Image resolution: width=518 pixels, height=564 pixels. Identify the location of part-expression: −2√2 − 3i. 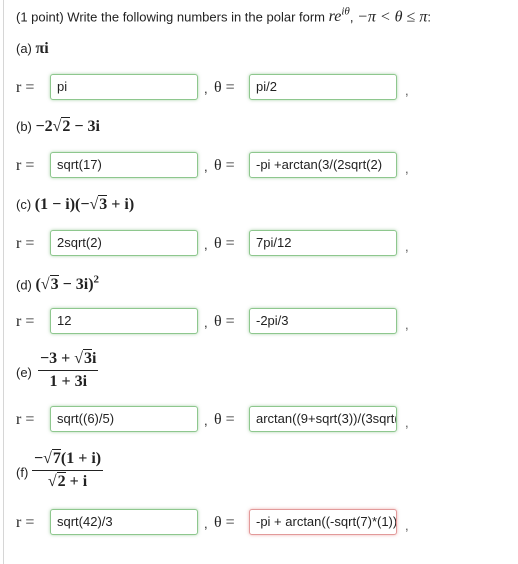
(67, 126).